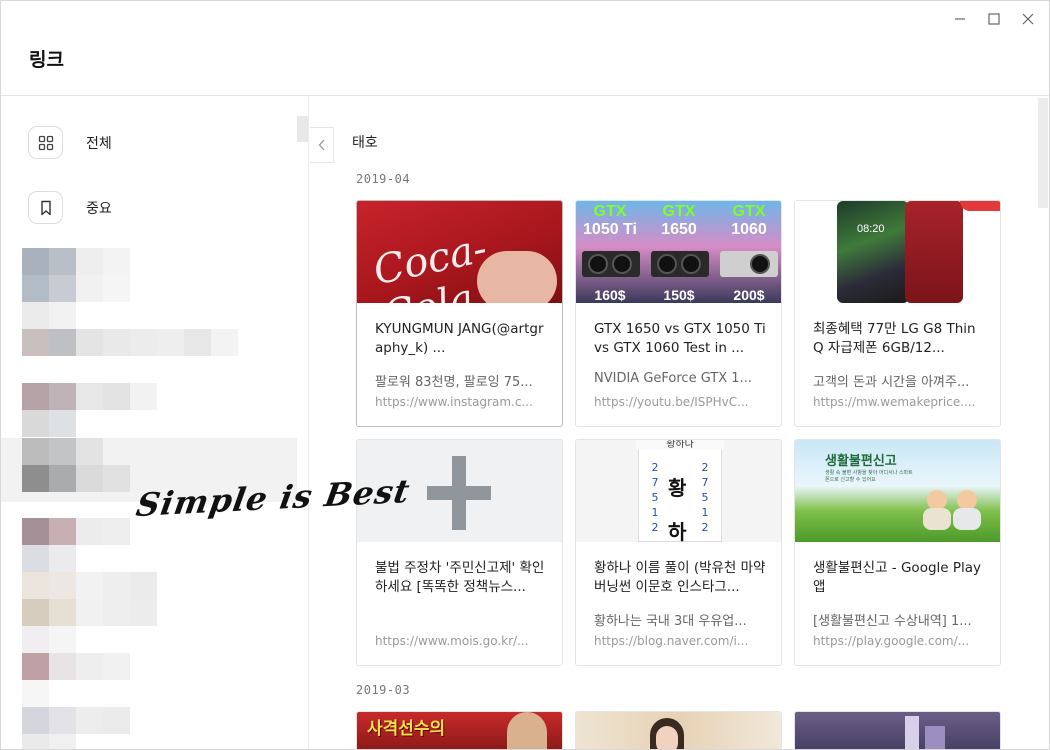  I want to click on sidebar-item-label: 중요, so click(99, 208).